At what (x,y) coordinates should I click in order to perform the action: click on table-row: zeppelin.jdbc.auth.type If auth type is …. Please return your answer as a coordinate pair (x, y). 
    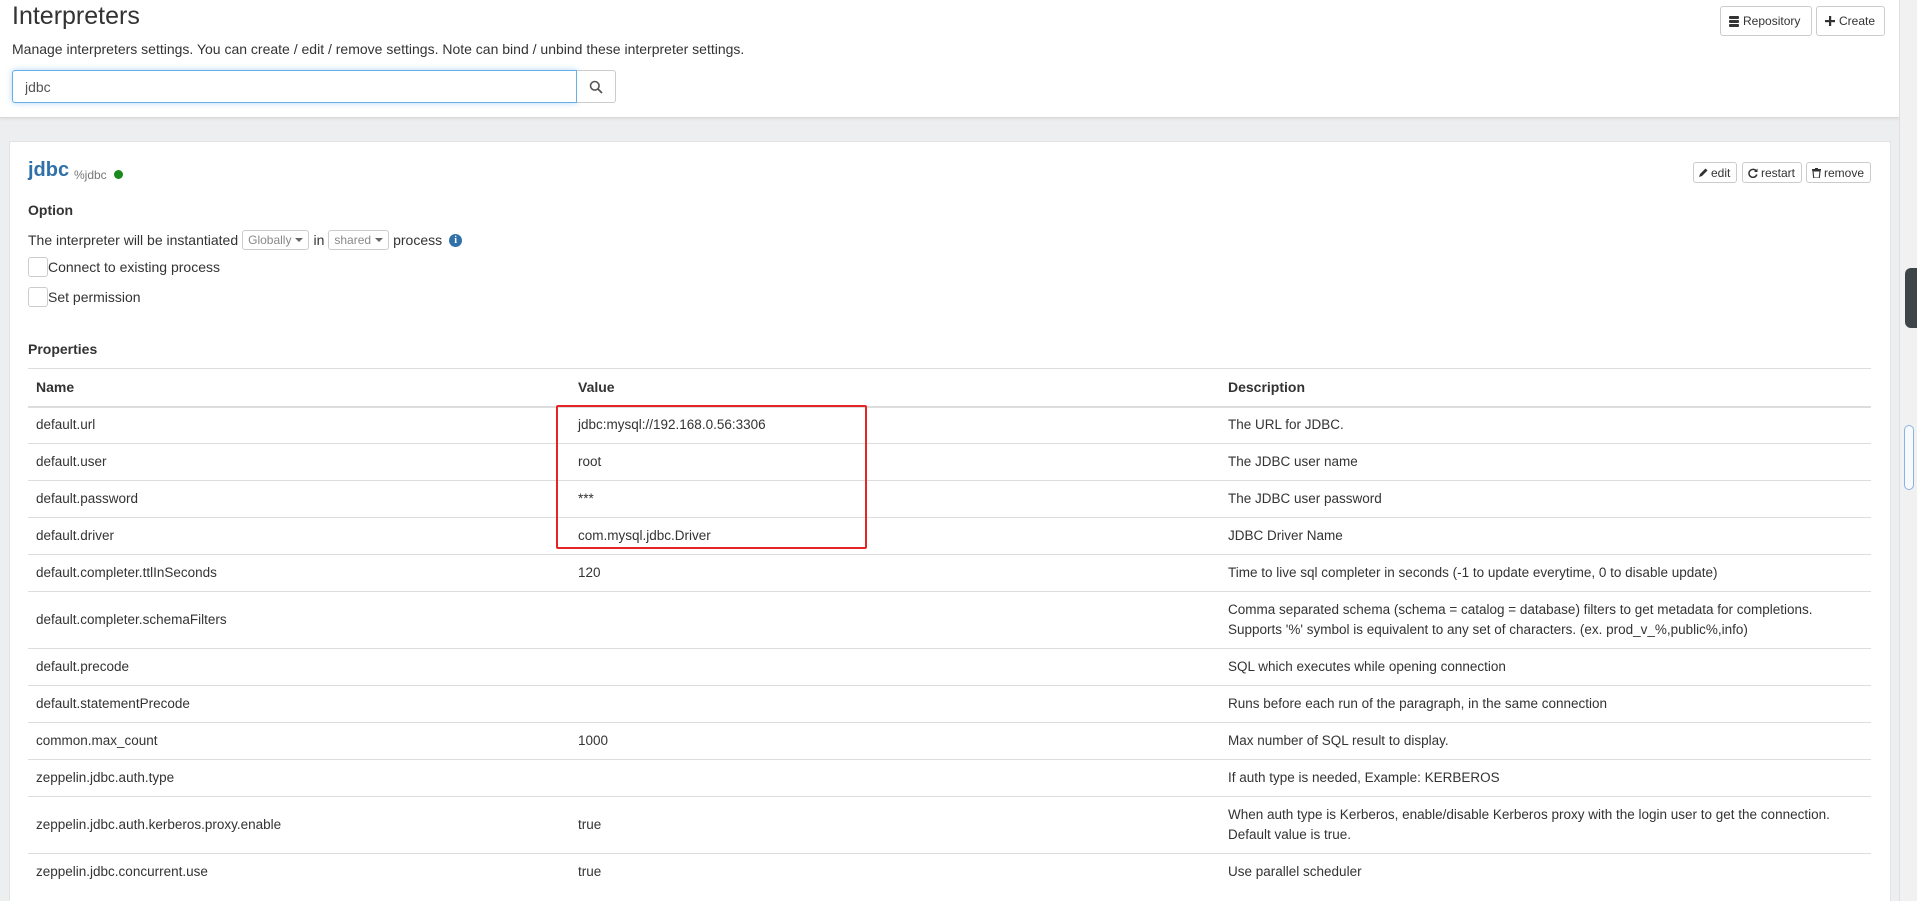
    Looking at the image, I should click on (949, 778).